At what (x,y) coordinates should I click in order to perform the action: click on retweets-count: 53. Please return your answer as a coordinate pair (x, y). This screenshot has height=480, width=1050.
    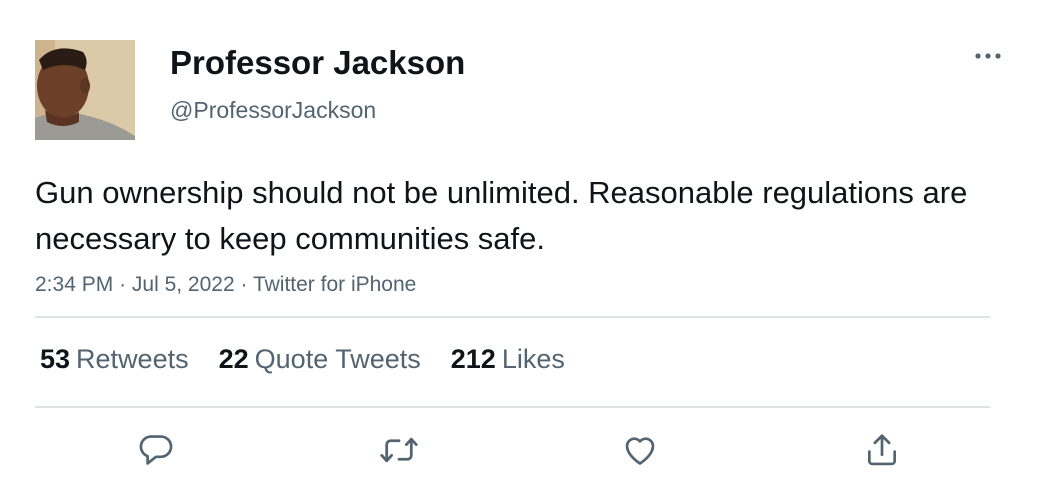
    Looking at the image, I should click on (55, 359).